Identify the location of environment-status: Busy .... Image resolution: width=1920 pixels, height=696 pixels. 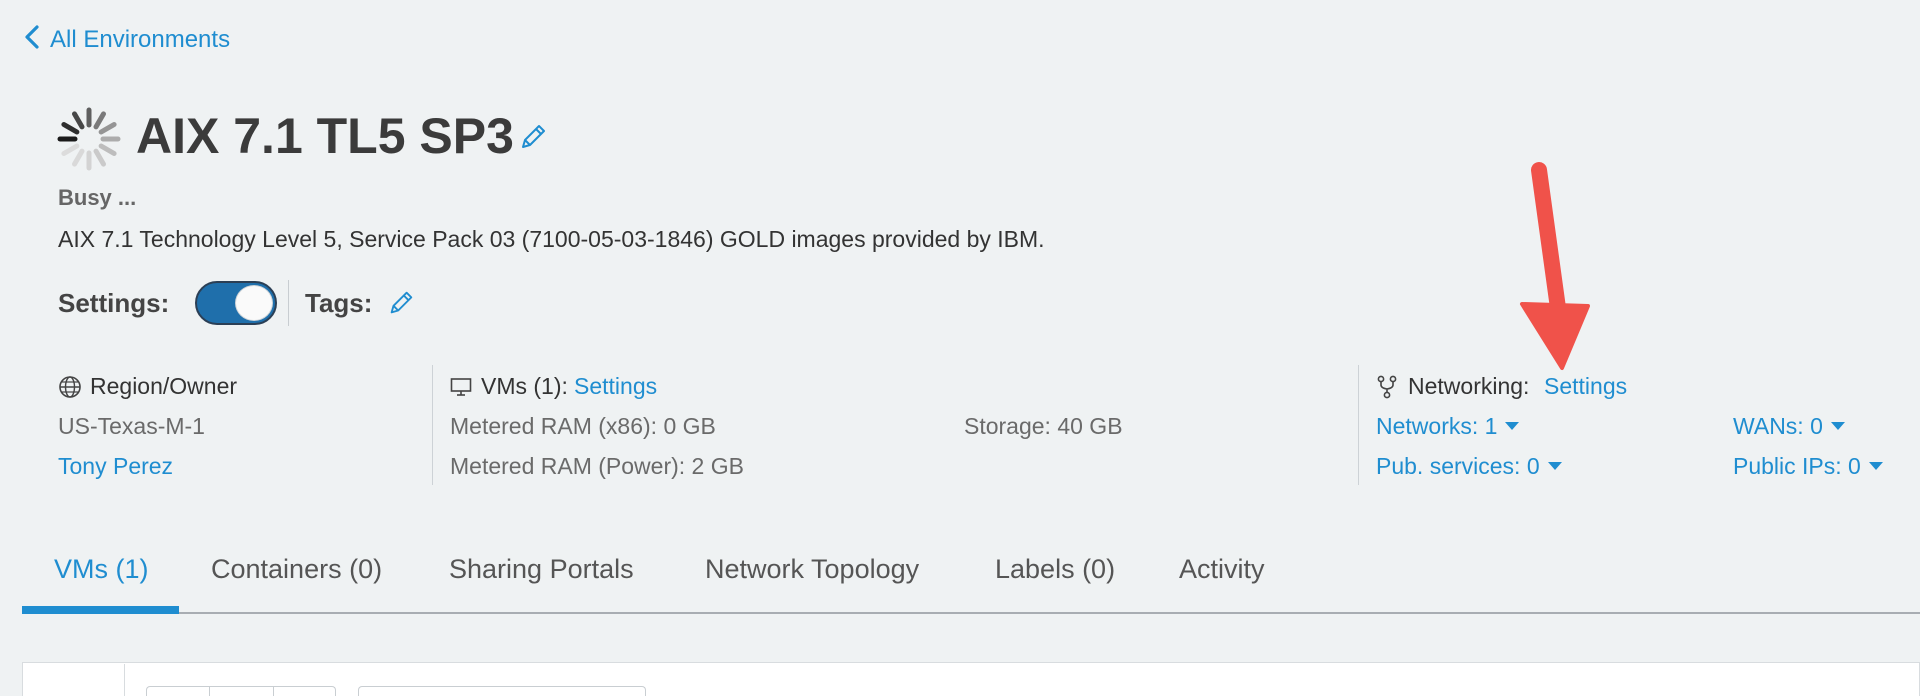
(97, 197).